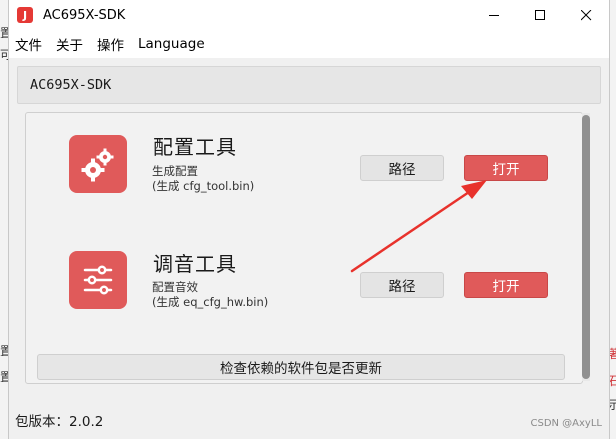 The height and width of the screenshot is (439, 616). I want to click on watermark: CSDN @AxyLL, so click(566, 423).